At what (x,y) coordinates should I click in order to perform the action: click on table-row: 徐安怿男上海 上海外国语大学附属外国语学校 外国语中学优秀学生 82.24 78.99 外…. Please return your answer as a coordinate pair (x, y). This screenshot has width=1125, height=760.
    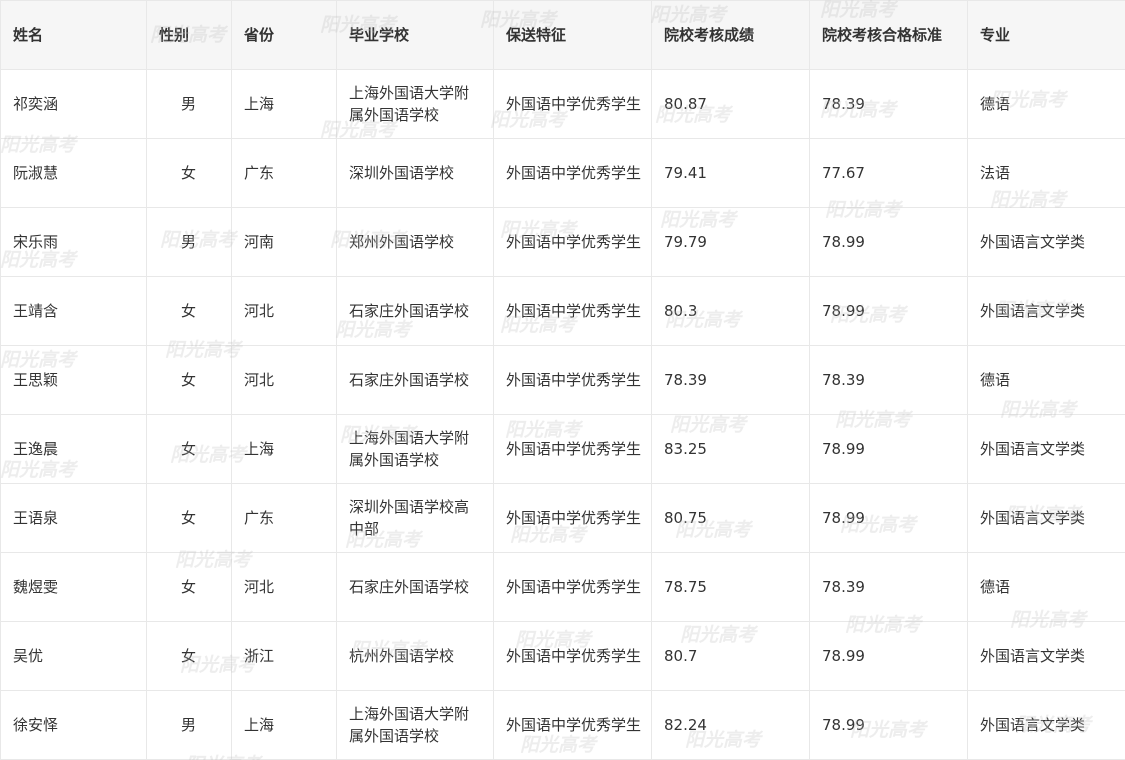
    Looking at the image, I should click on (562, 725).